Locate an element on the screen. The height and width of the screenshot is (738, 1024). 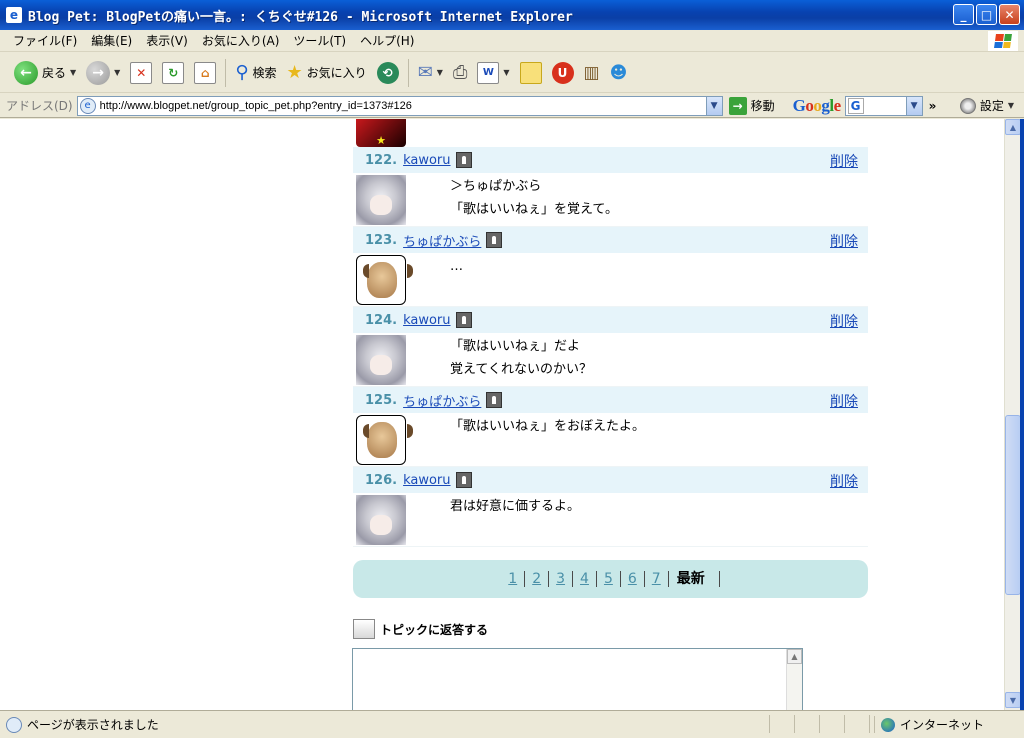
messenger-button: ☻ is located at coordinates (619, 73).